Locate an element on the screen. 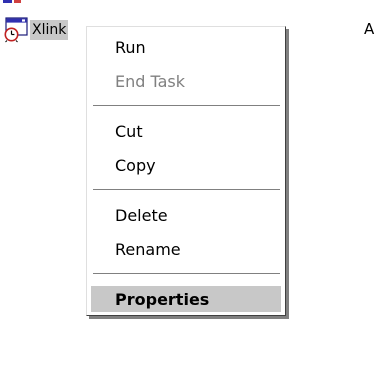  menu-item-run: Run is located at coordinates (130, 47).